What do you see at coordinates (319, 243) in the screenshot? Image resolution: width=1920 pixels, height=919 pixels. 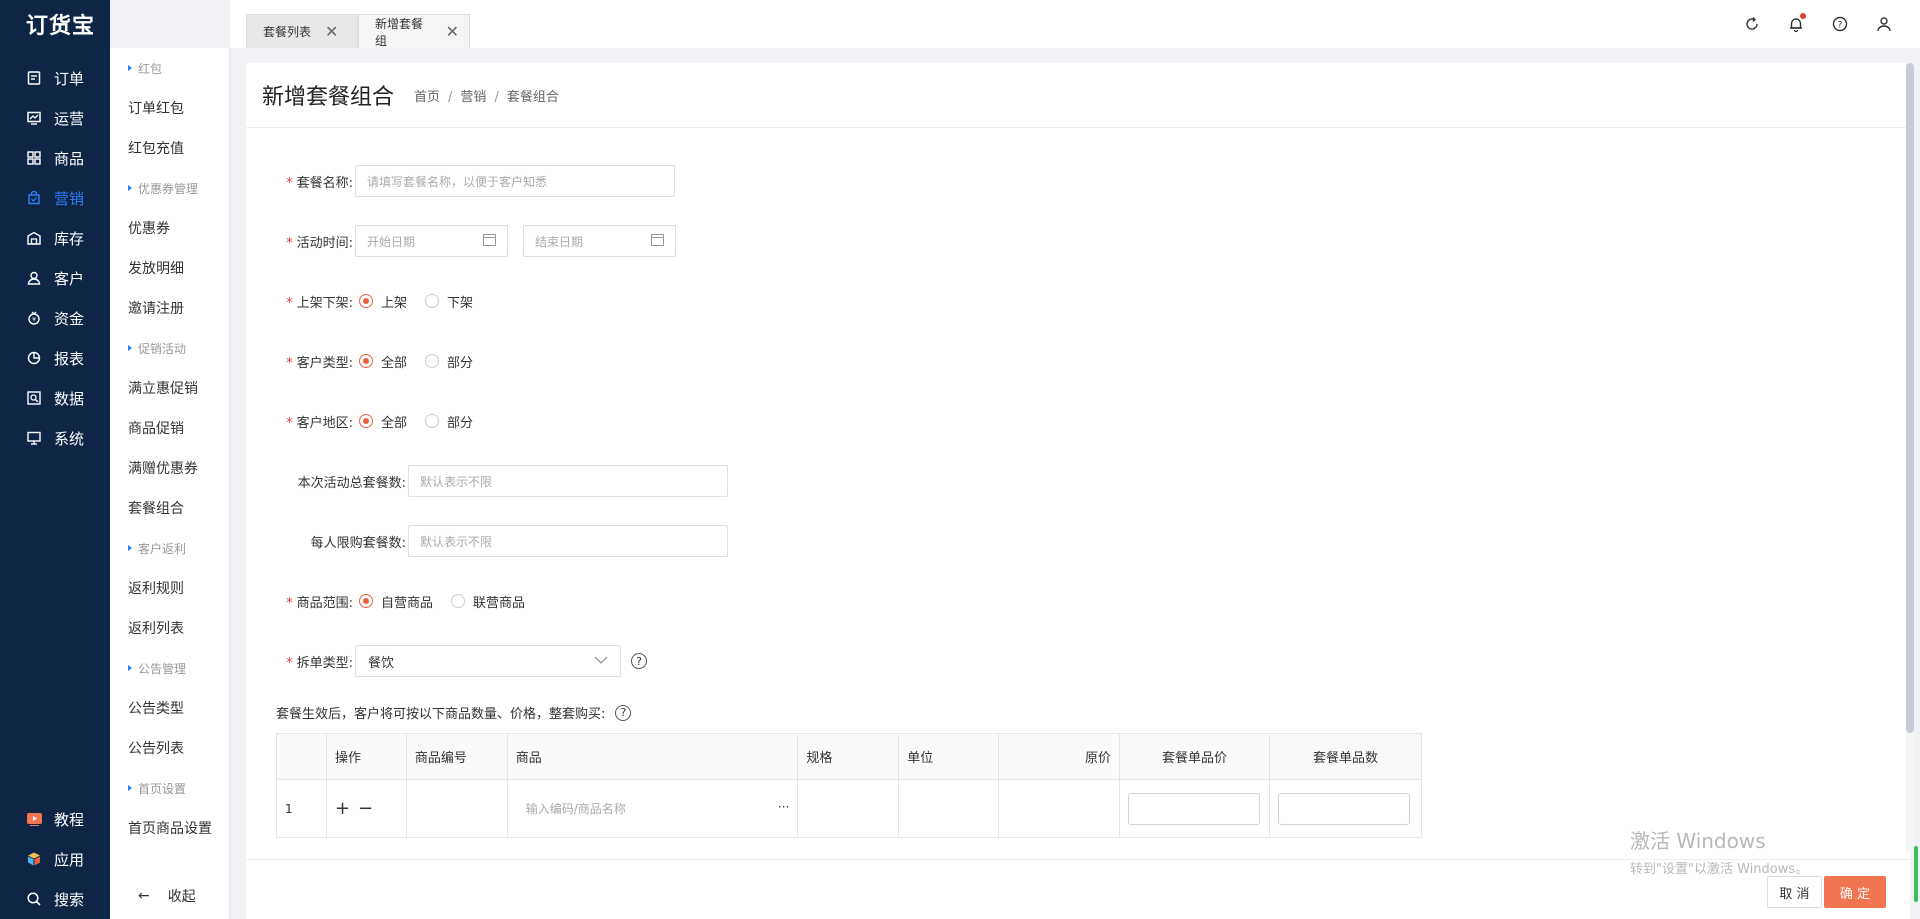 I see `field-label: * 活动时间:` at bounding box center [319, 243].